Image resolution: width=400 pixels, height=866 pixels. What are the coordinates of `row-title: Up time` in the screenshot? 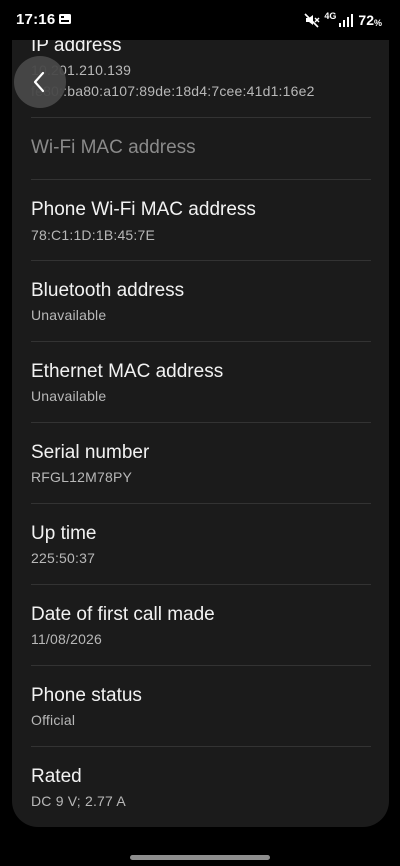 It's located at (64, 533).